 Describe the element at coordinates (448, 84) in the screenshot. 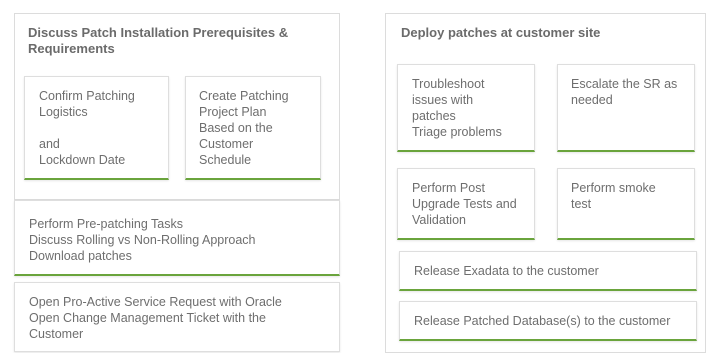

I see `card-line: Troubleshoot` at that location.